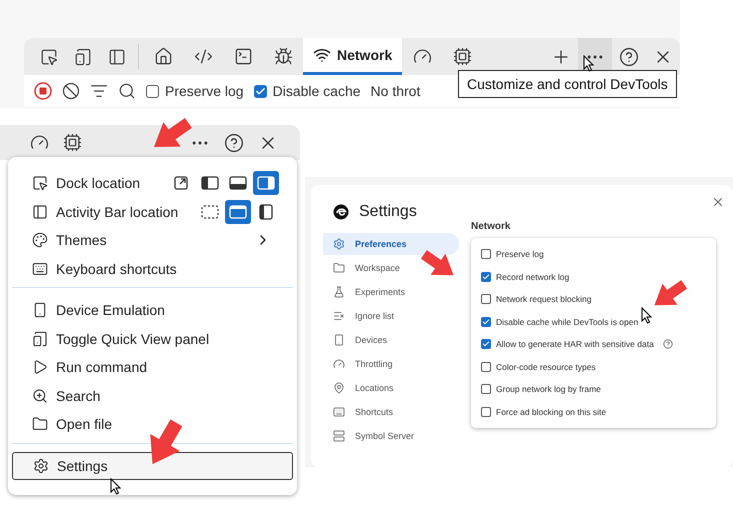  I want to click on nav-item: Throttling, so click(391, 364).